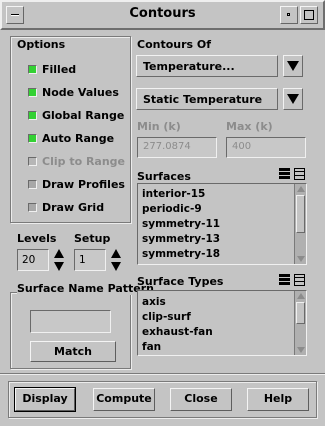 The height and width of the screenshot is (426, 325). I want to click on surfaces-list-item: interior-15, so click(173, 194).